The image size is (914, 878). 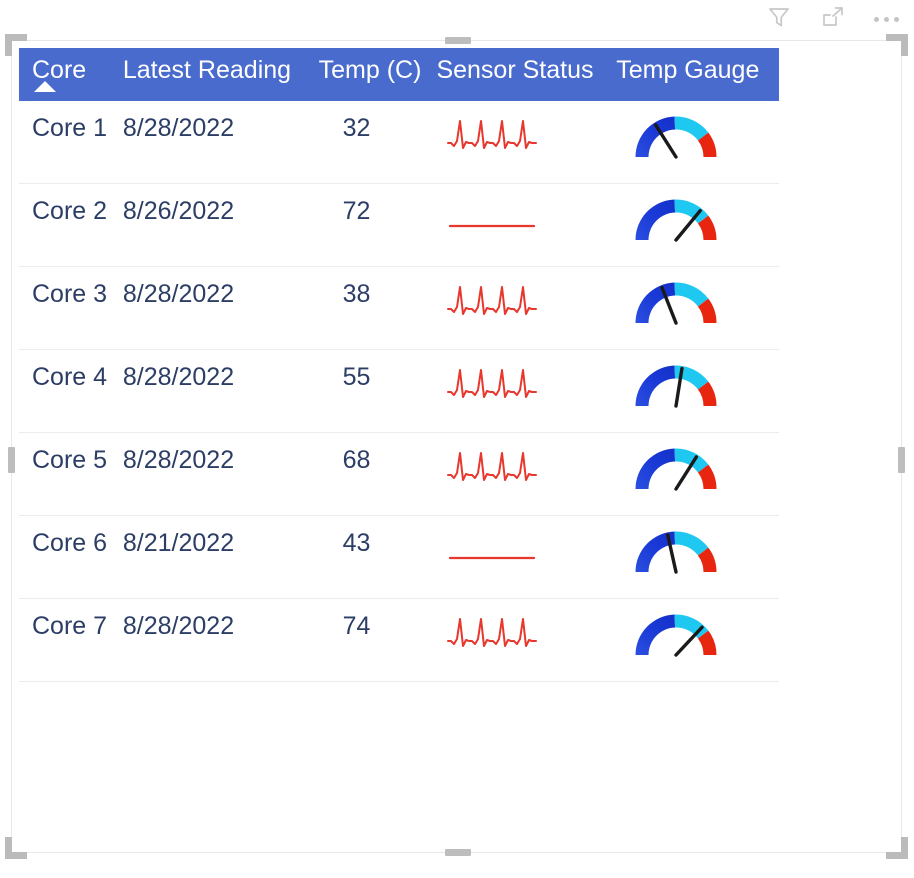 What do you see at coordinates (71, 65) in the screenshot?
I see `column-header-core: Core` at bounding box center [71, 65].